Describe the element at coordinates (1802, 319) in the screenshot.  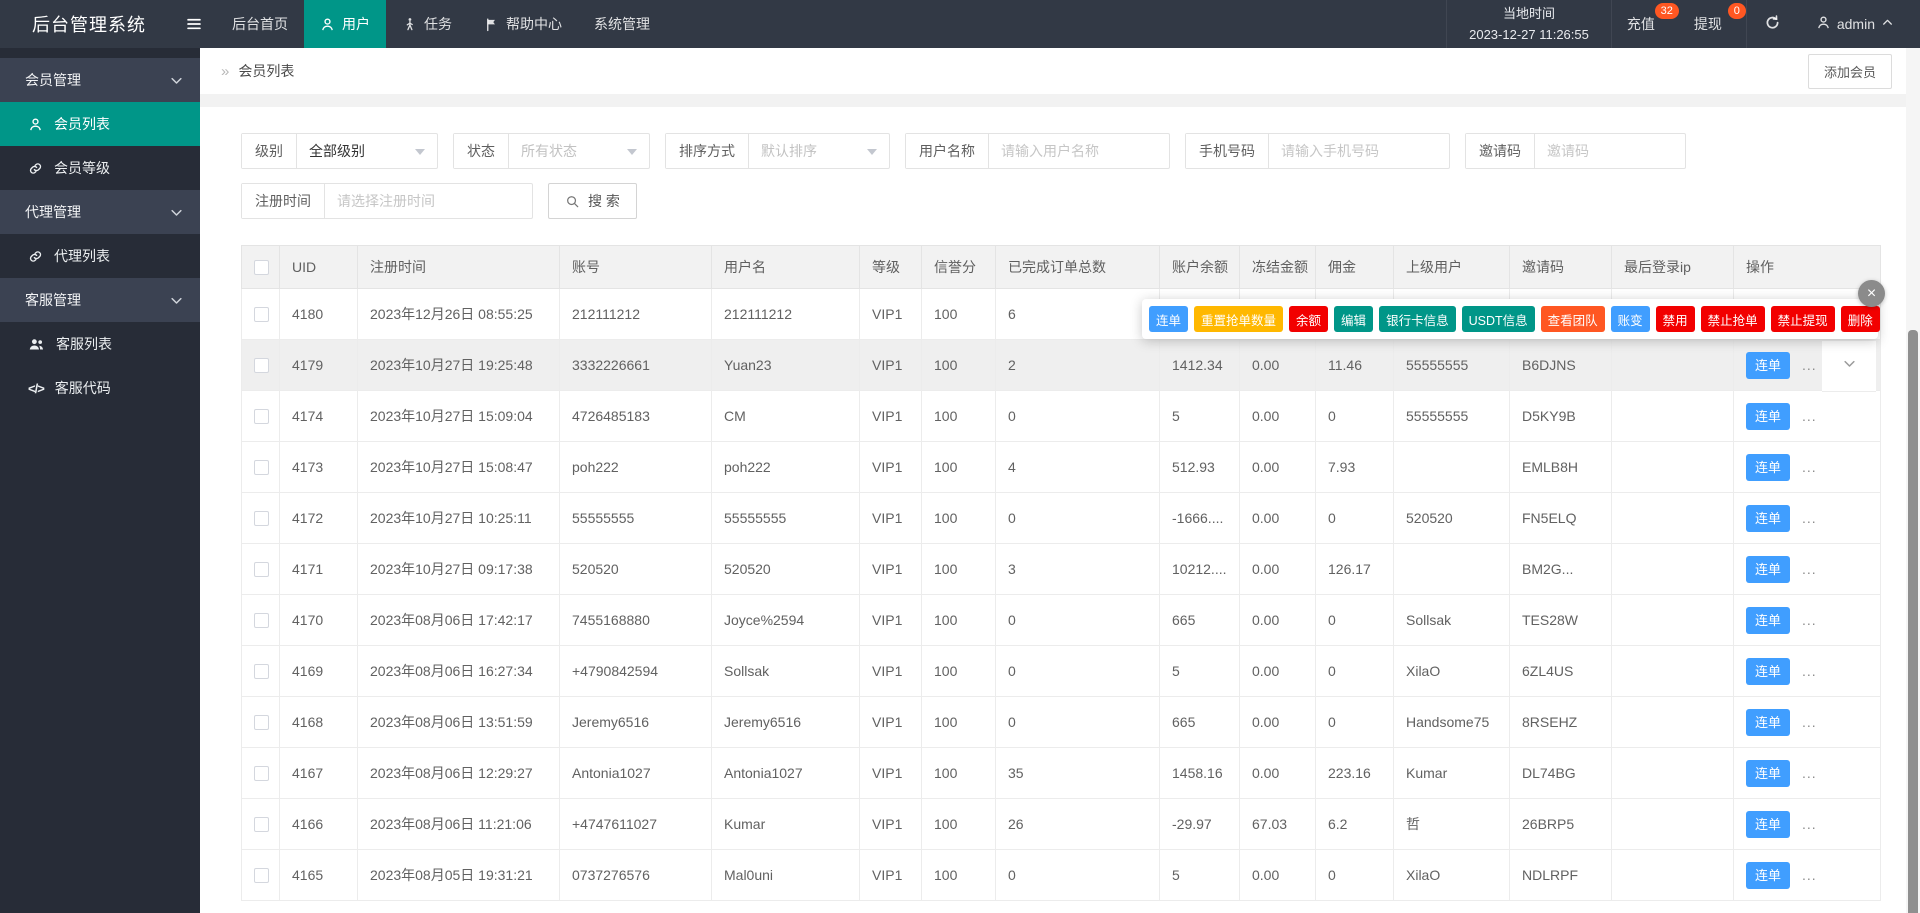
I see `popup-action-禁止提现: 禁止提现` at that location.